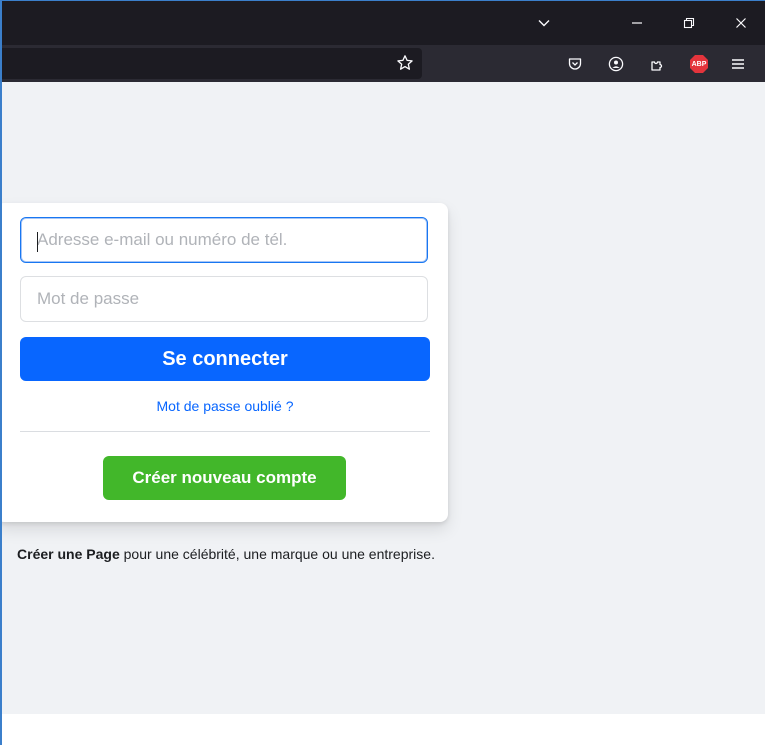 Image resolution: width=765 pixels, height=746 pixels. Describe the element at coordinates (637, 23) in the screenshot. I see `minimize-icon` at that location.